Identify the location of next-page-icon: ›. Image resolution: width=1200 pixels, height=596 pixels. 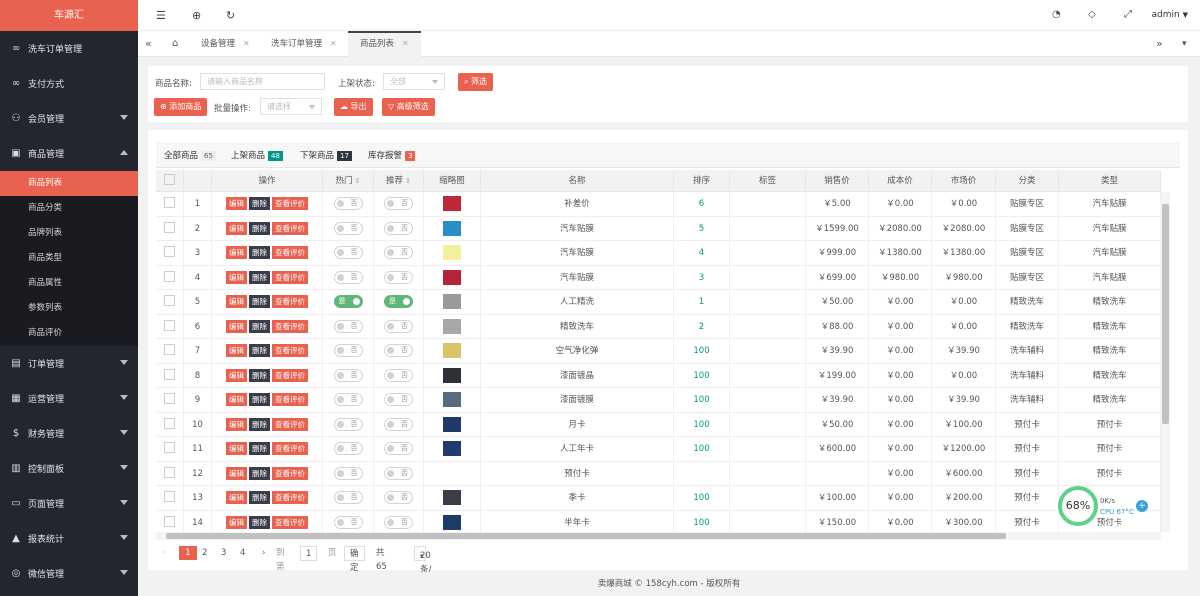
(263, 553).